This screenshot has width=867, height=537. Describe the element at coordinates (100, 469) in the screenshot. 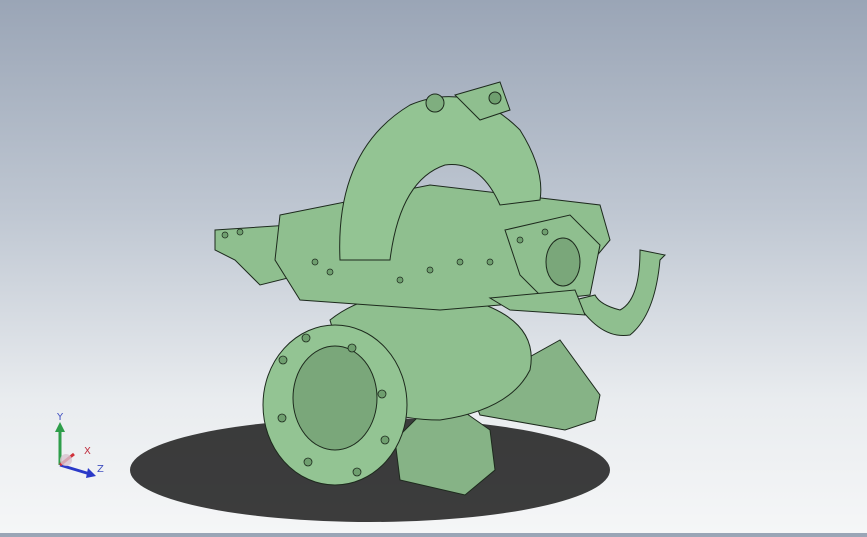

I see `triad-z-label: Z` at that location.